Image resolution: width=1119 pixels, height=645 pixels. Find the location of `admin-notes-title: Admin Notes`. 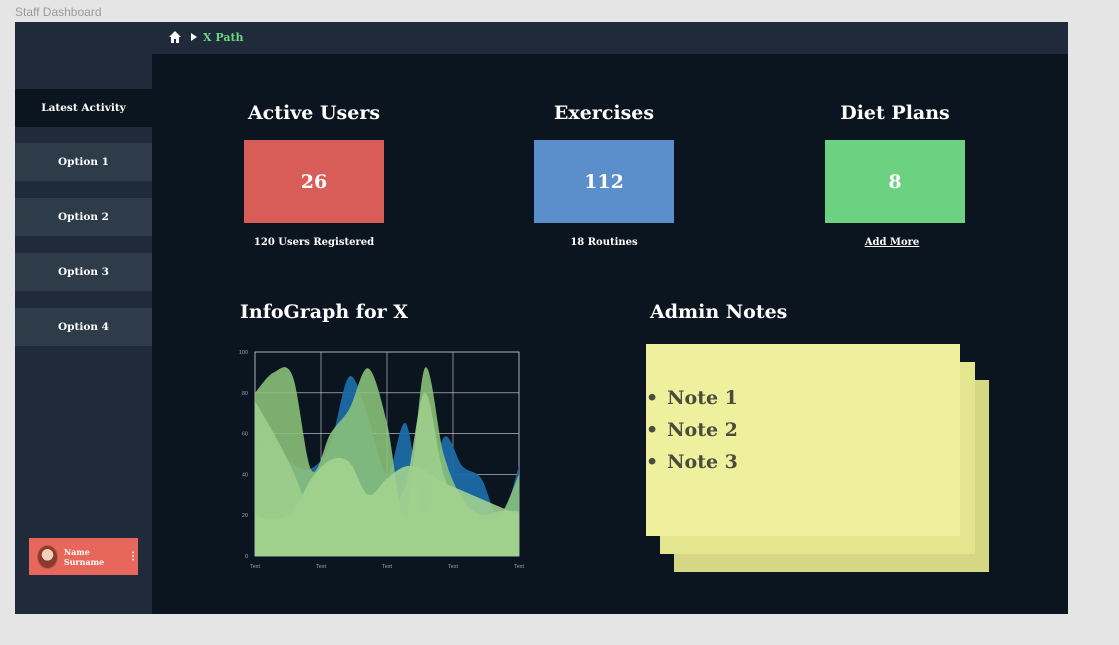

admin-notes-title: Admin Notes is located at coordinates (719, 312).